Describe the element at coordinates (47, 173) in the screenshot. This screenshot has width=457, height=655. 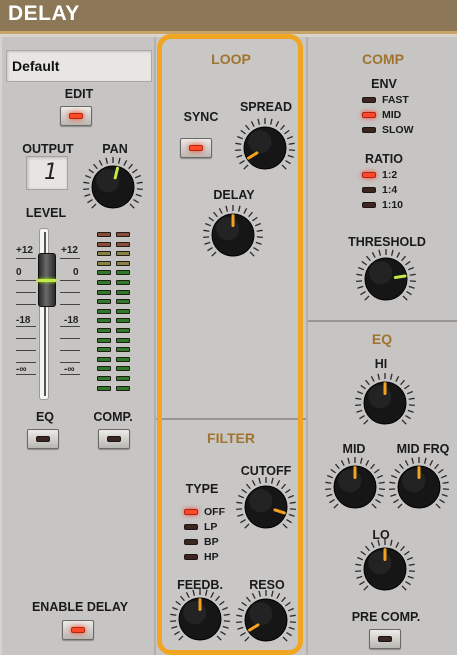
I see `output-display: 1` at that location.